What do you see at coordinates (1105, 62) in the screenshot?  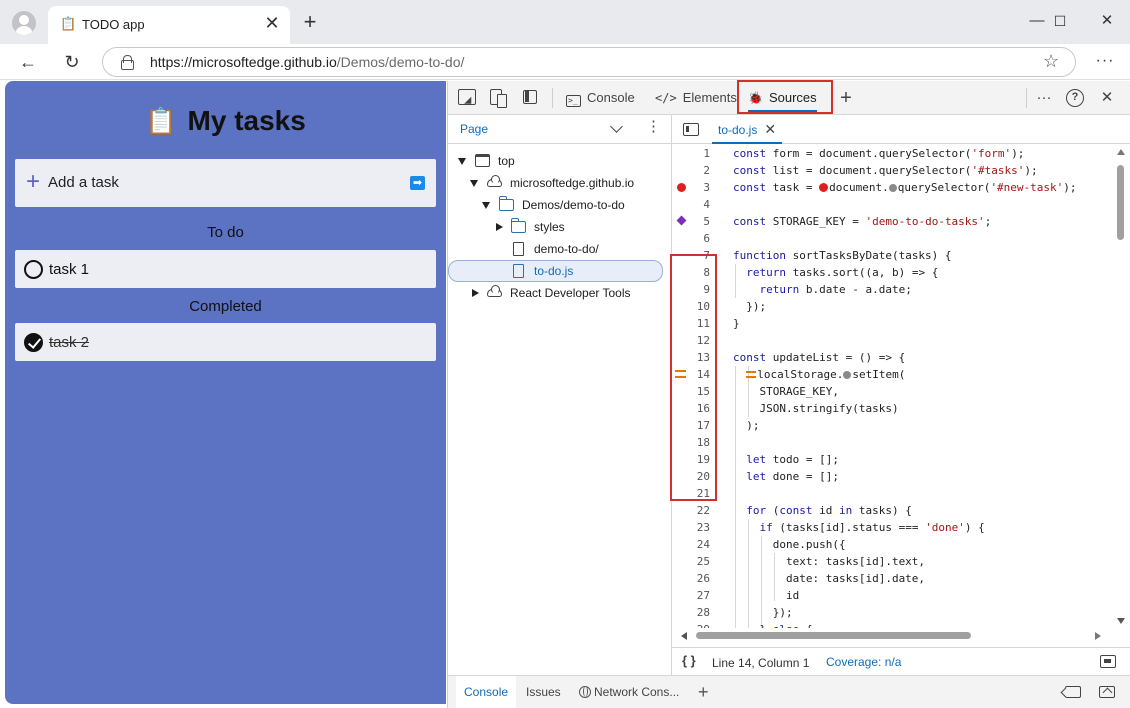 I see `browser-menu-button: ···` at bounding box center [1105, 62].